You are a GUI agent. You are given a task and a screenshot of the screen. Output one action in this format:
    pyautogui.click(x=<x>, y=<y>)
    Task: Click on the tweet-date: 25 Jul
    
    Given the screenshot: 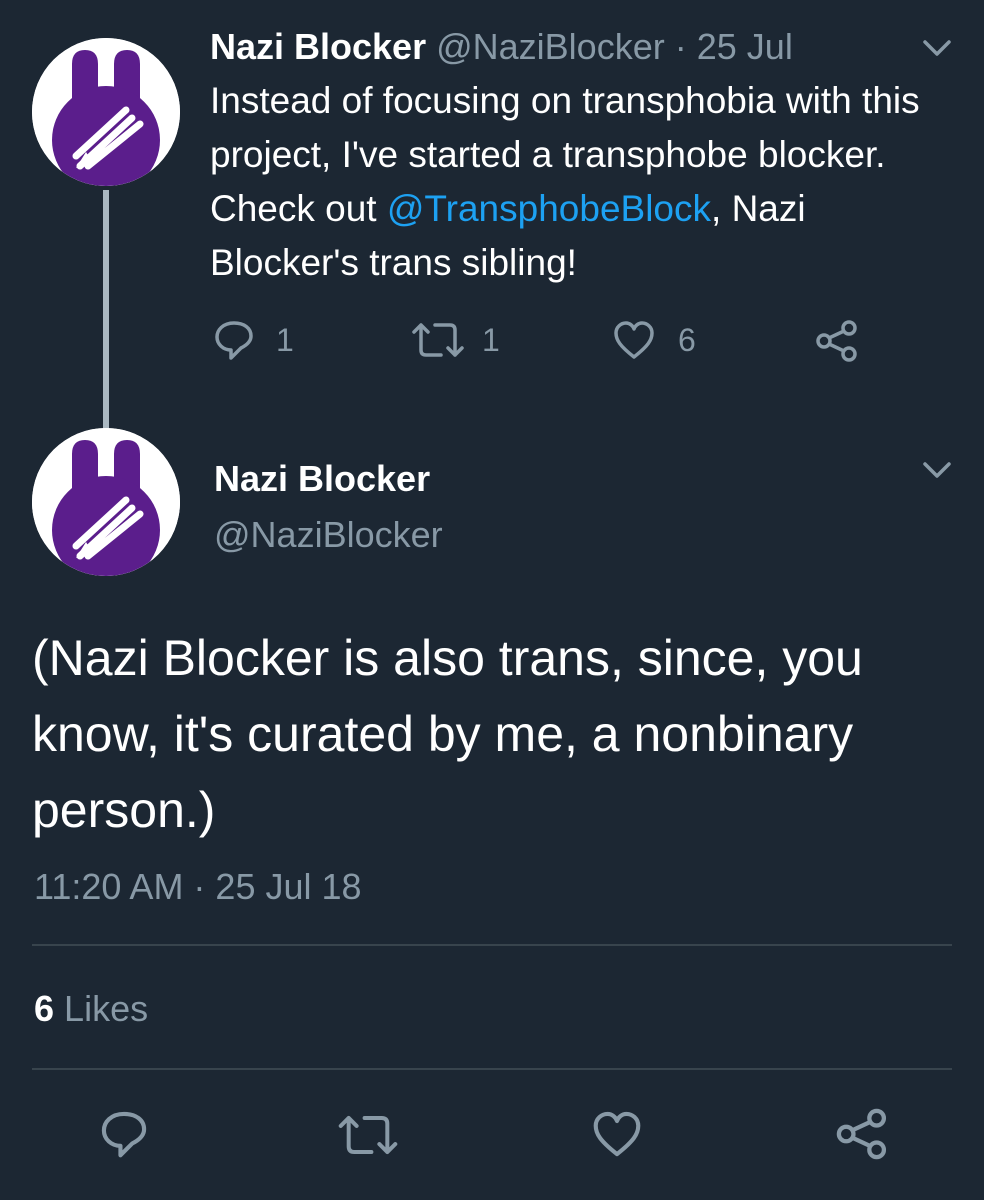 What is the action you would take?
    pyautogui.click(x=745, y=46)
    